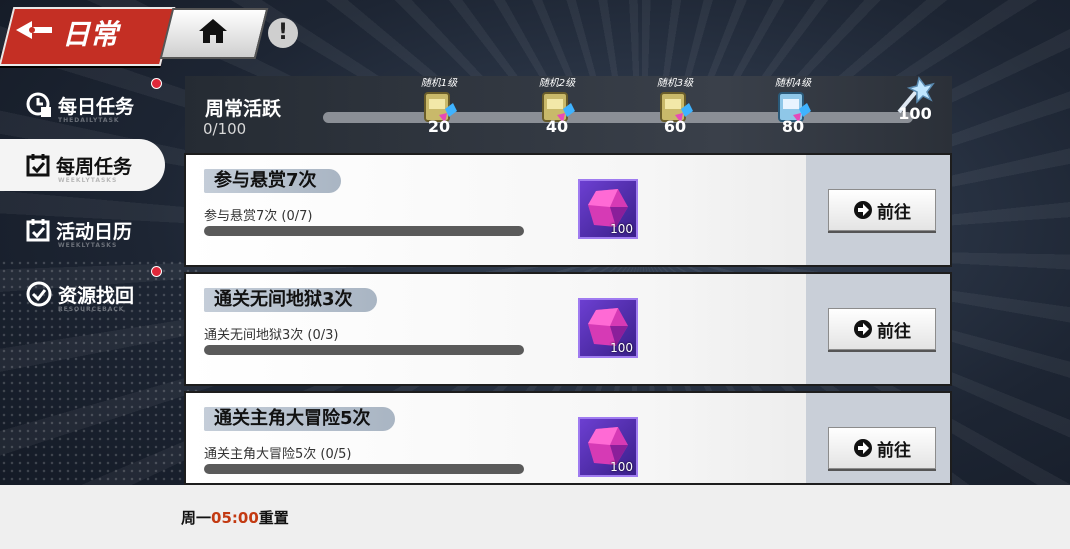 The height and width of the screenshot is (549, 1070). I want to click on milestone-label: 随机2级, so click(557, 83).